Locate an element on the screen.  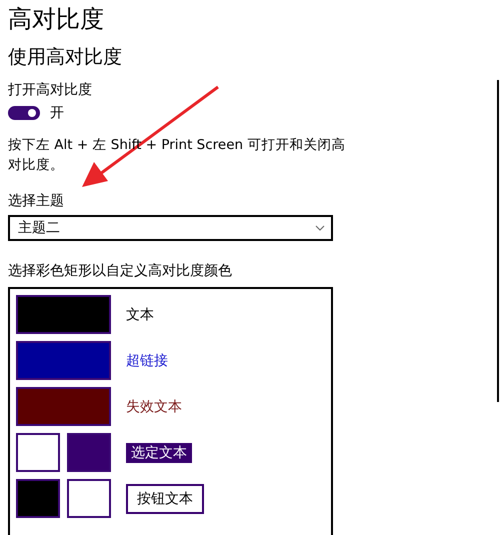
section-title: 使用高对比度 is located at coordinates (65, 57).